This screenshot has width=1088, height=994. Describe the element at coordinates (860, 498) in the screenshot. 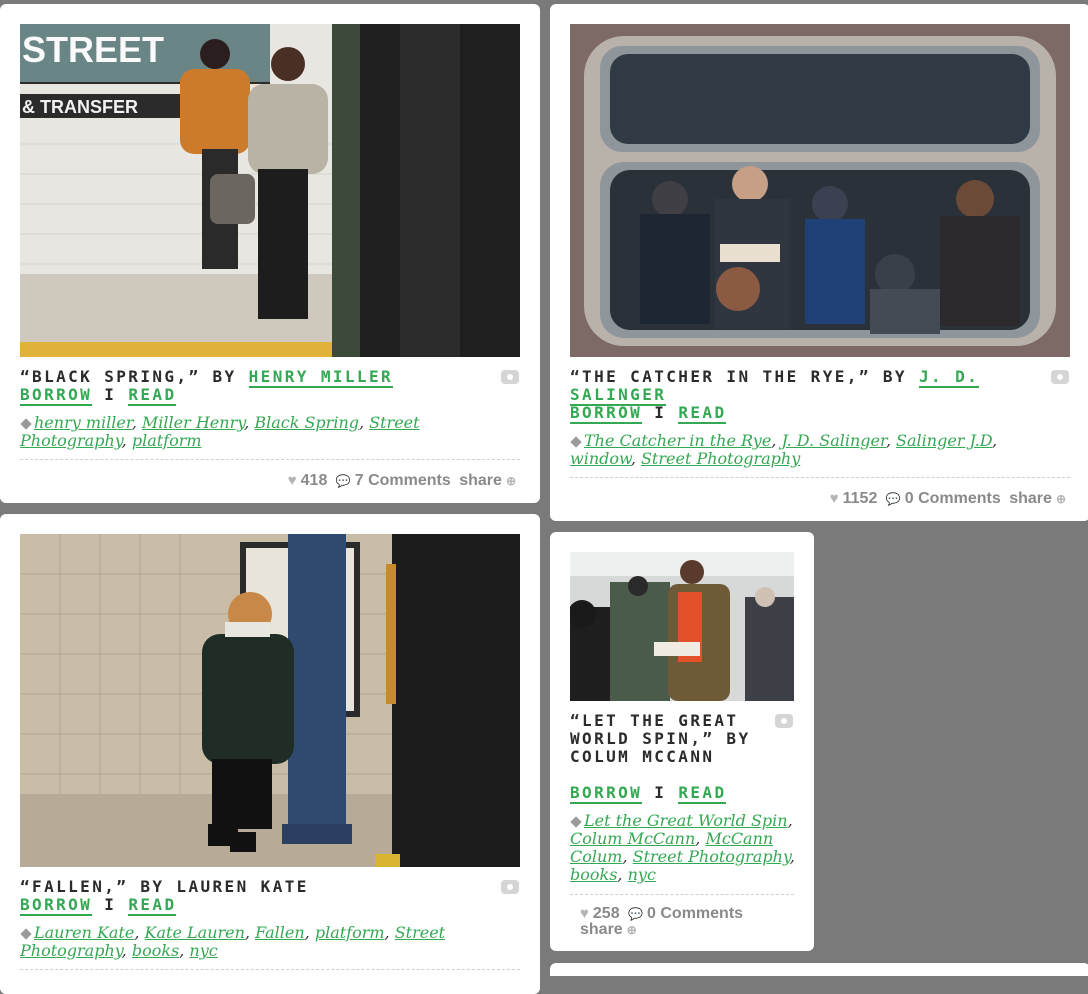

I see `like-count: 1152` at that location.